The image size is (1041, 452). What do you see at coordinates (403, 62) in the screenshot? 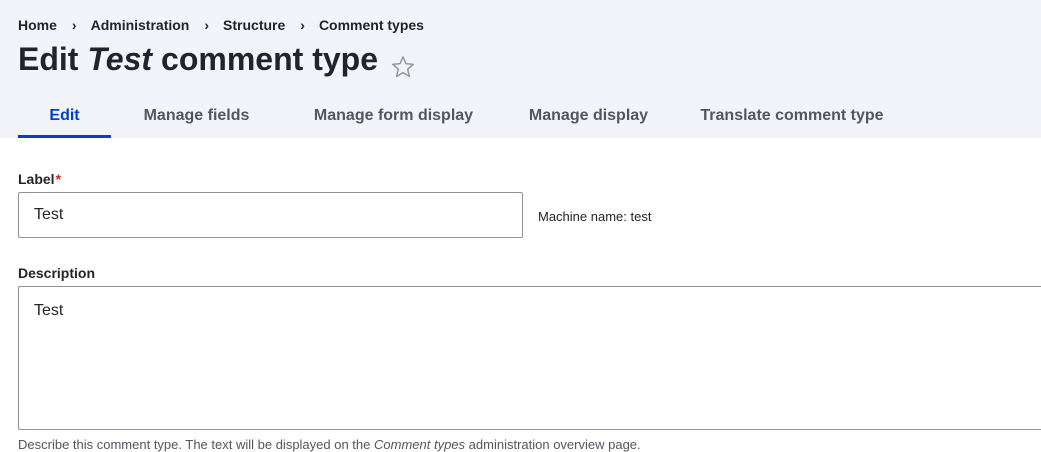
I see `star-outline-icon` at bounding box center [403, 62].